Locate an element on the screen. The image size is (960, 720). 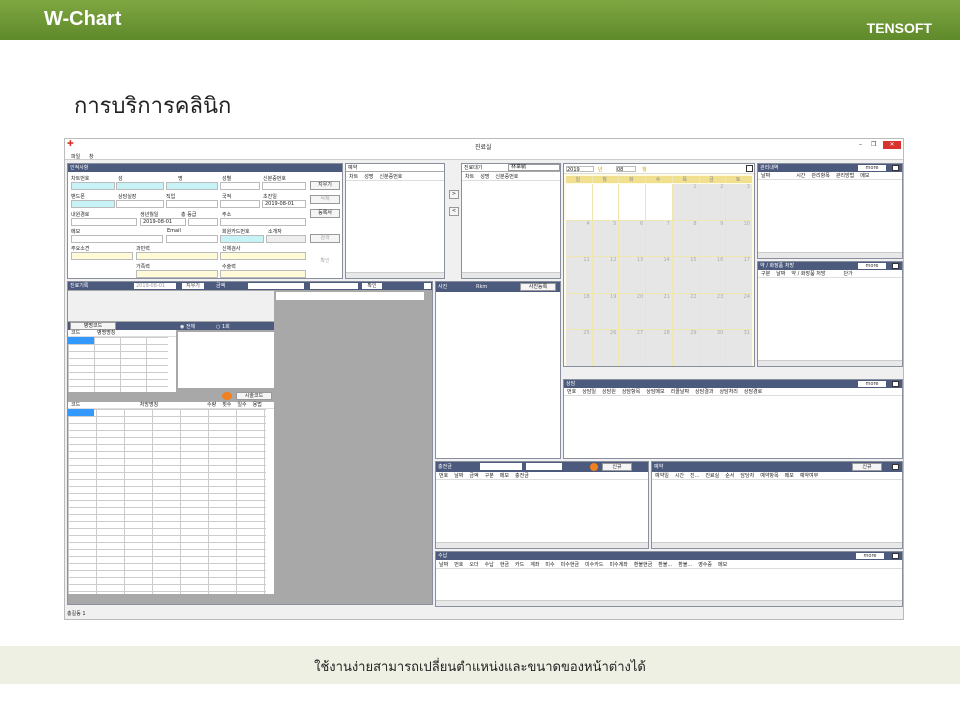
physical-input is located at coordinates (263, 256).